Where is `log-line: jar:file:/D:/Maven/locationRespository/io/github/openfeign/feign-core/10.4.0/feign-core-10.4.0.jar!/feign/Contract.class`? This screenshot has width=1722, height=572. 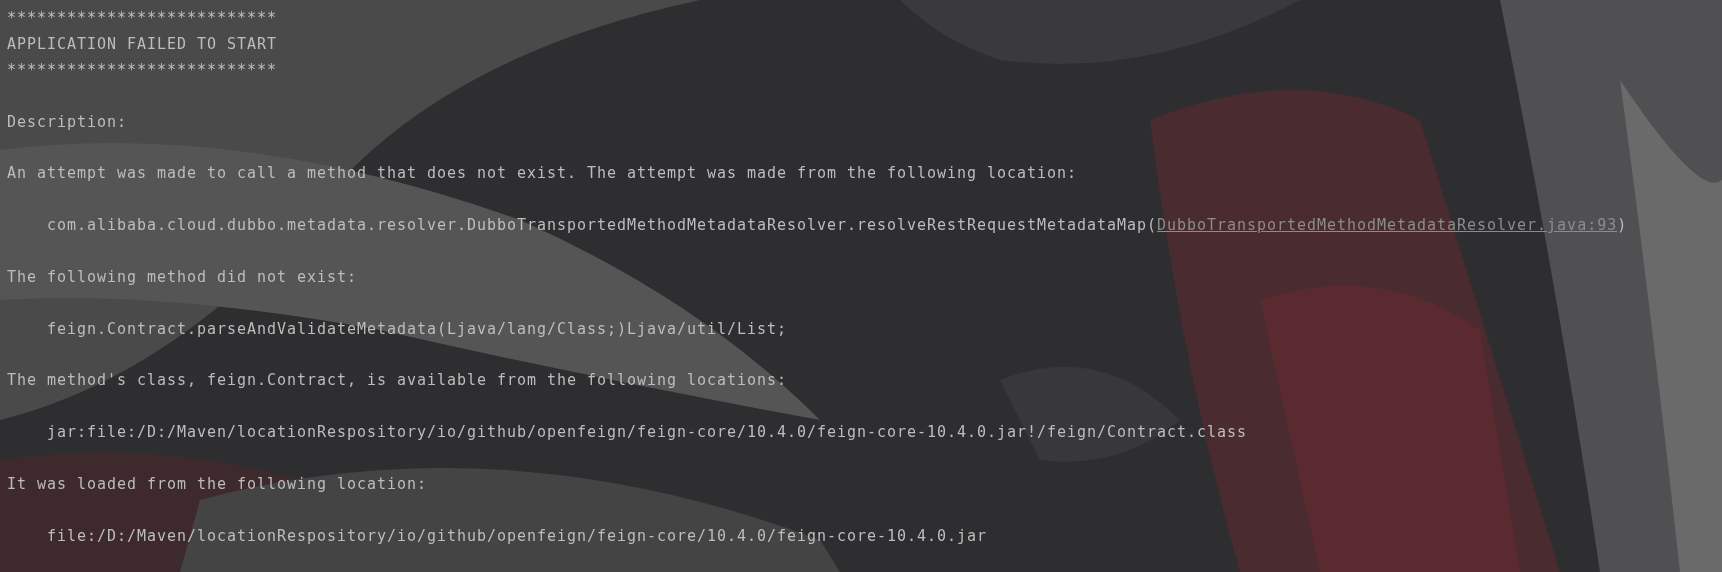
log-line: jar:file:/D:/Maven/locationRespository/io/github/openfeign/feign-core/10.4.0/feign-core-10.4.0.jar!/feign/Contract.class is located at coordinates (647, 432).